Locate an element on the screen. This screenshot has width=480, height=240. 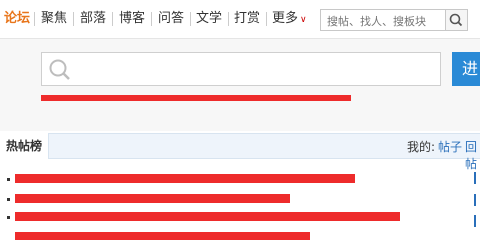
main-search-input is located at coordinates (241, 69).